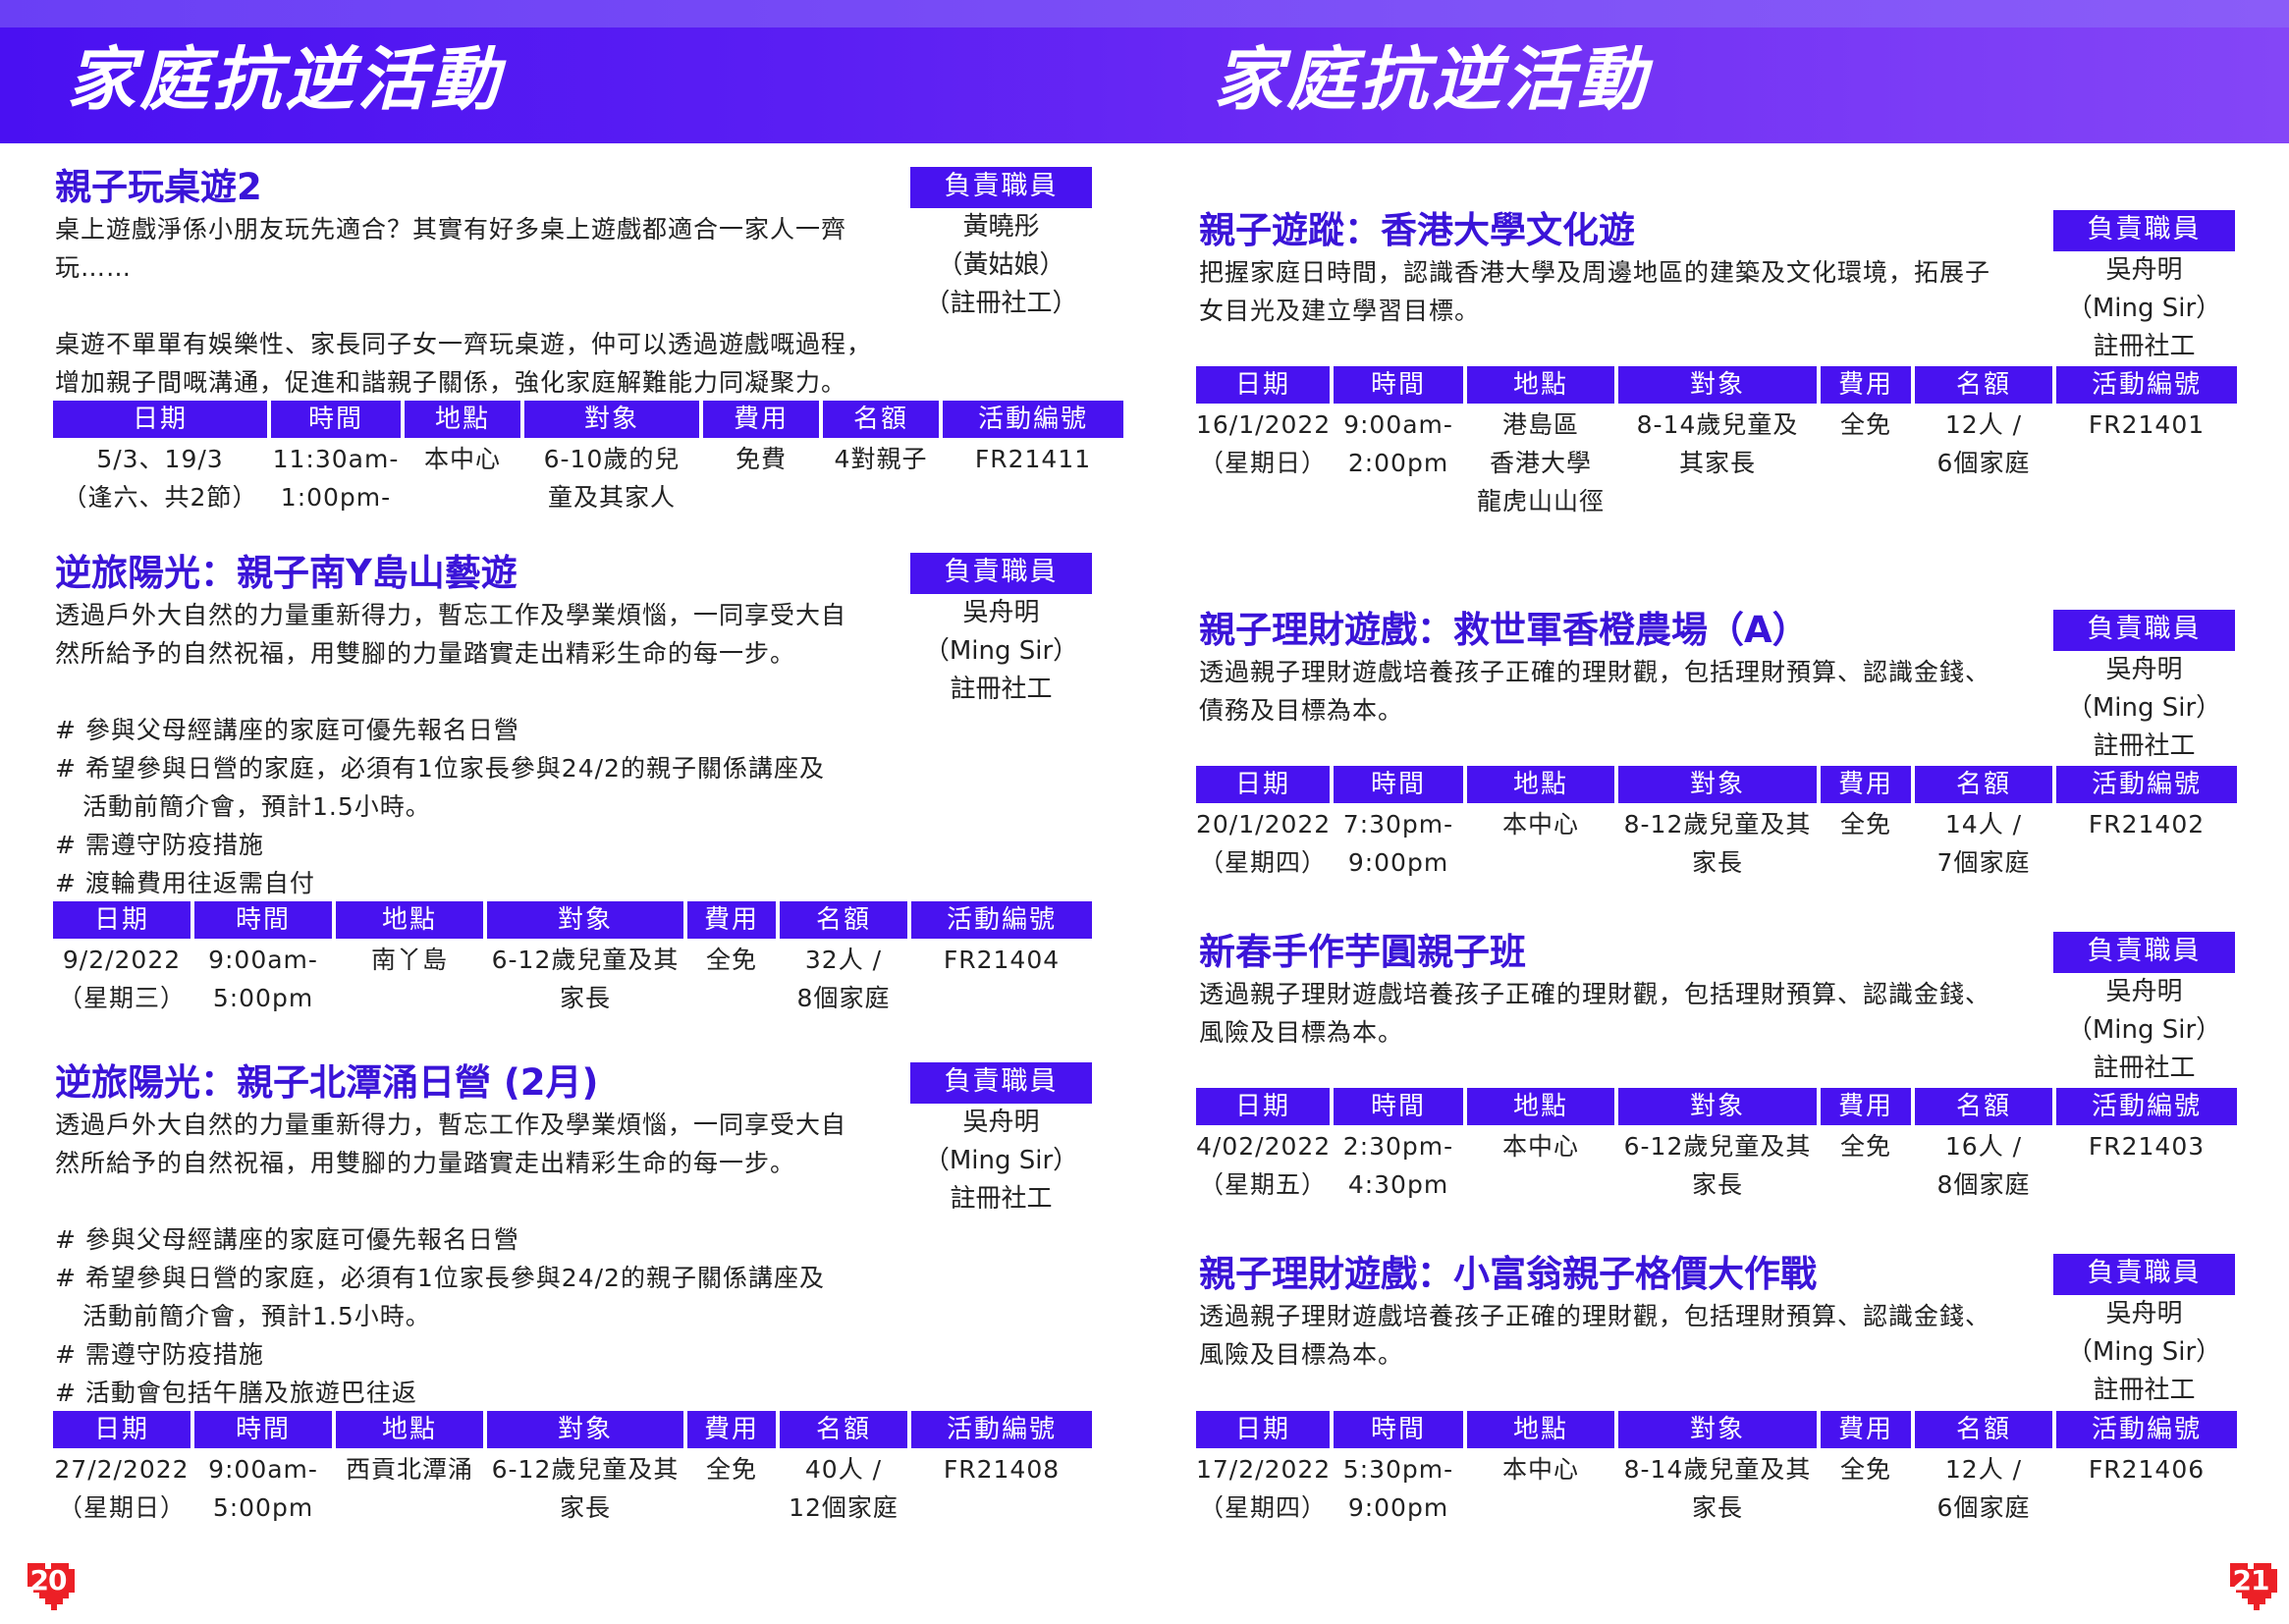  Describe the element at coordinates (1002, 1469) in the screenshot. I see `cell-code: FR21408` at that location.